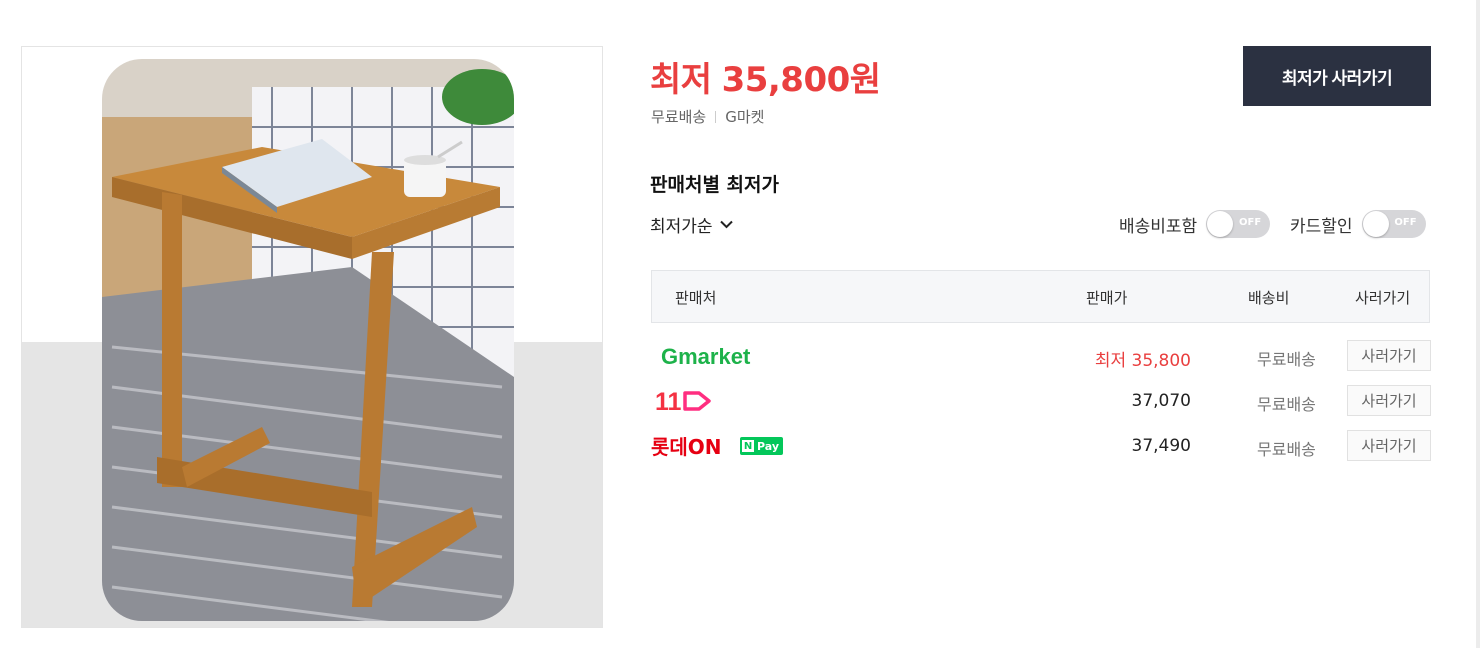 The width and height of the screenshot is (1480, 648). Describe the element at coordinates (1238, 224) in the screenshot. I see `shipping-include-toggle: OFF` at that location.